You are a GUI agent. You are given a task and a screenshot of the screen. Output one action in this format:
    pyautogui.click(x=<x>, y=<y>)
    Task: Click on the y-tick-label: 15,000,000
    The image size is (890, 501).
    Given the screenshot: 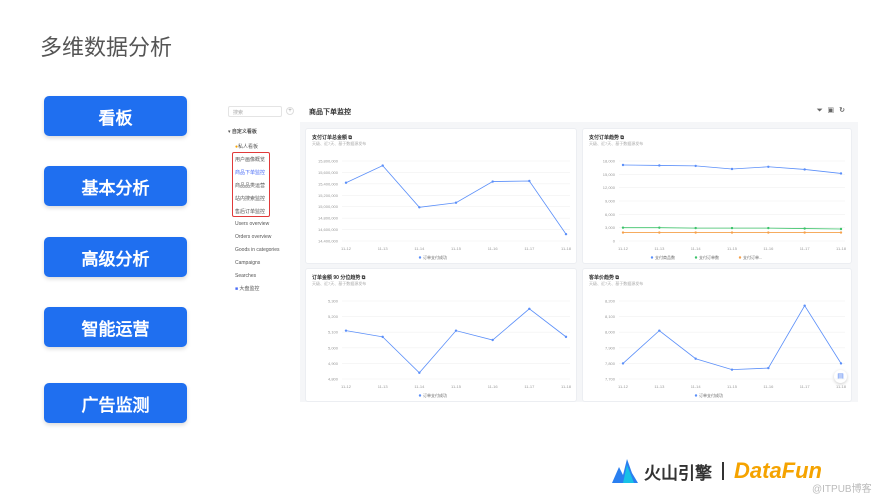 What is the action you would take?
    pyautogui.click(x=328, y=206)
    